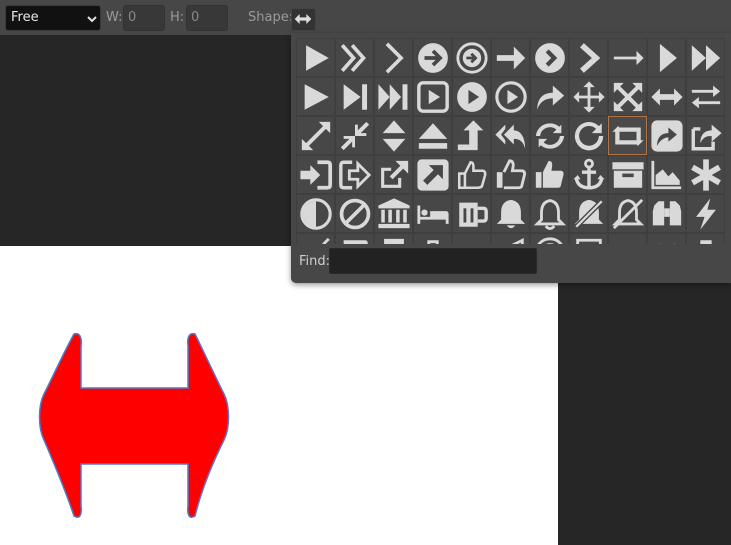  I want to click on shape-option-bomb, so click(315, 238).